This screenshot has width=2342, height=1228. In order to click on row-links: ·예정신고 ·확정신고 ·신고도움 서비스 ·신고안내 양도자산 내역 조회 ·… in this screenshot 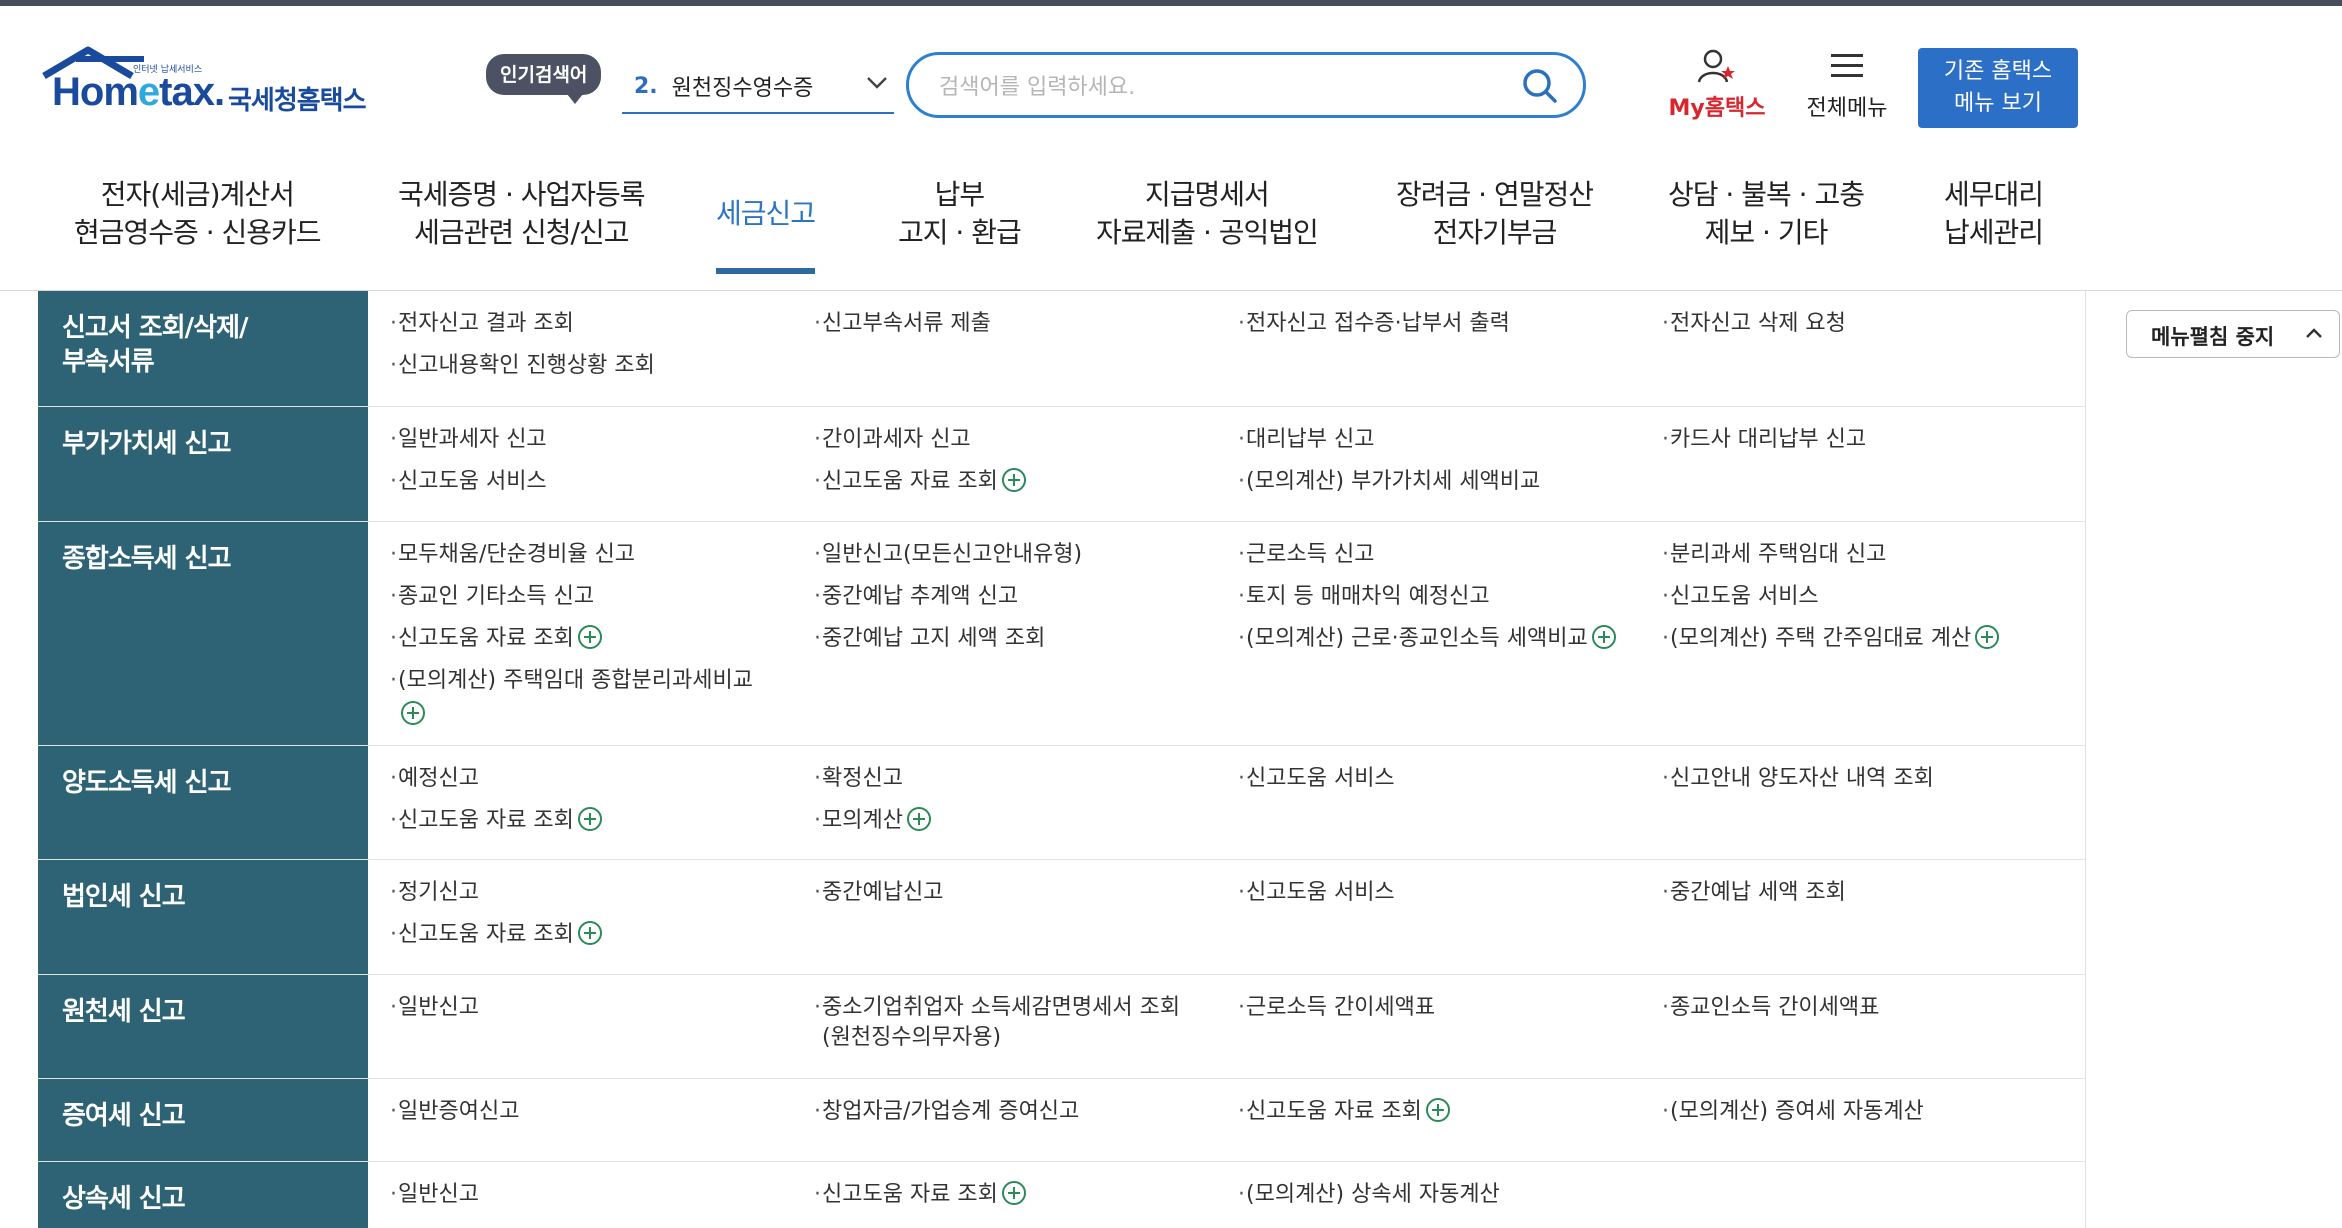, I will do `click(1227, 802)`.